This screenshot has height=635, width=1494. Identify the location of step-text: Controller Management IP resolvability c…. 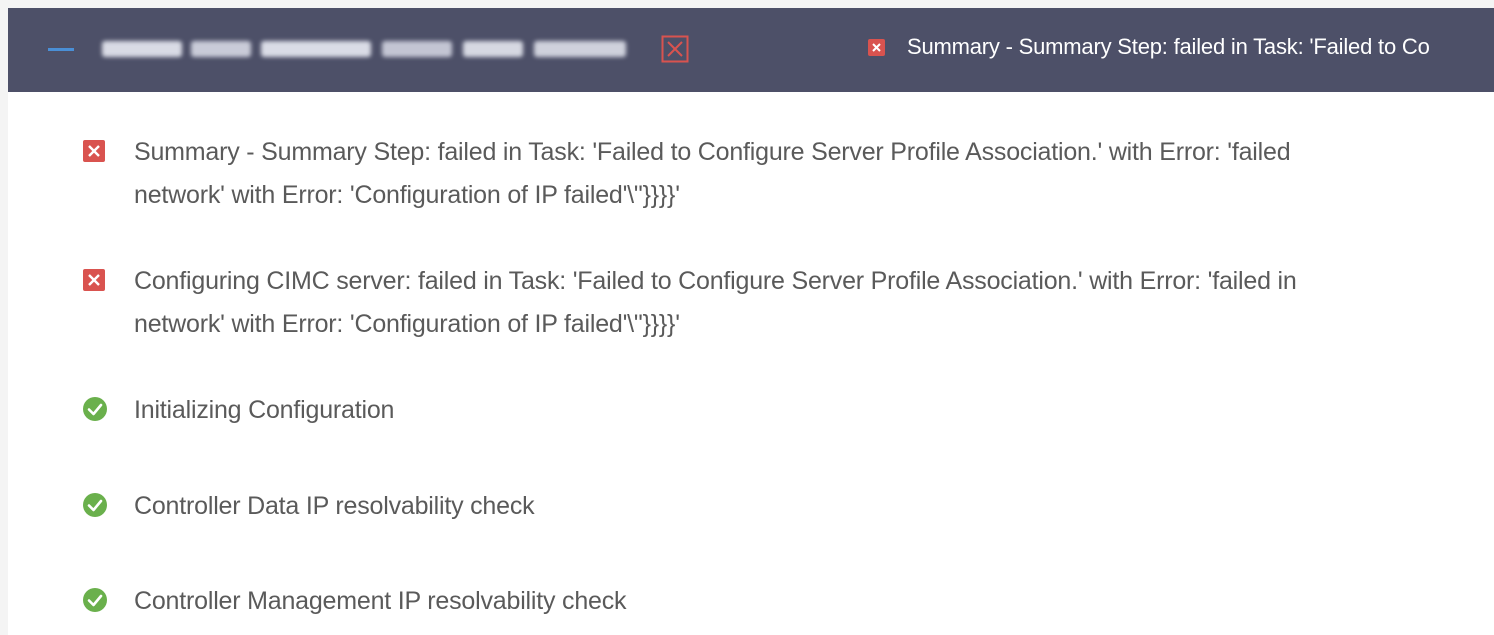
(380, 601).